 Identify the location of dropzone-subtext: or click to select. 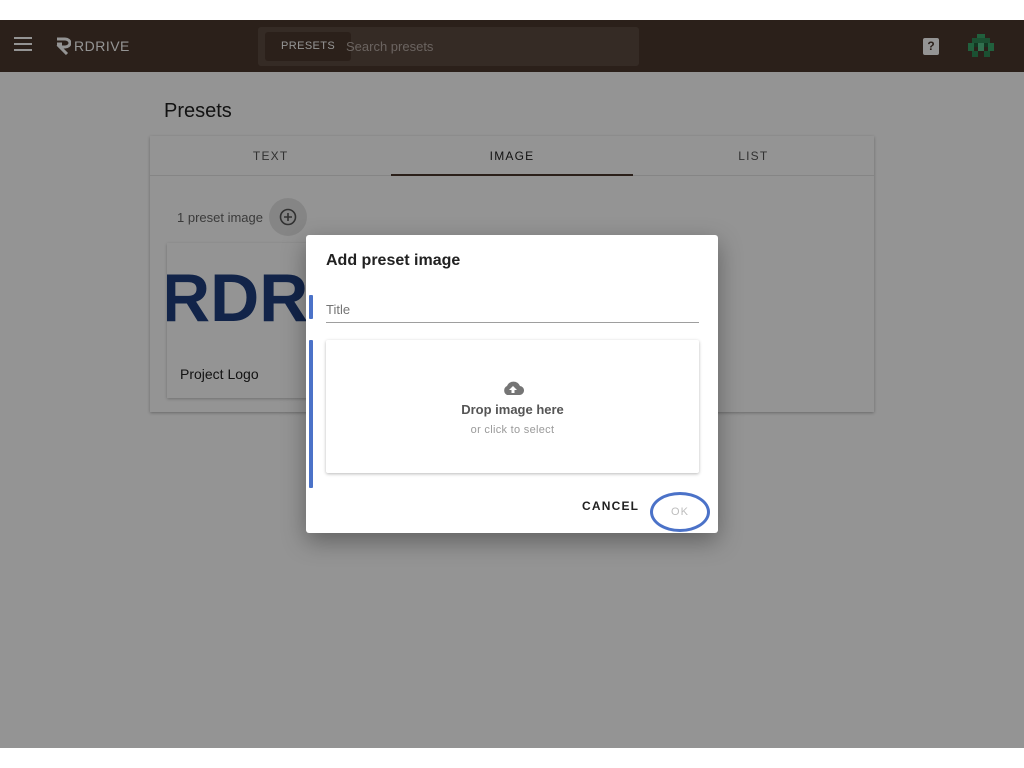
(512, 430).